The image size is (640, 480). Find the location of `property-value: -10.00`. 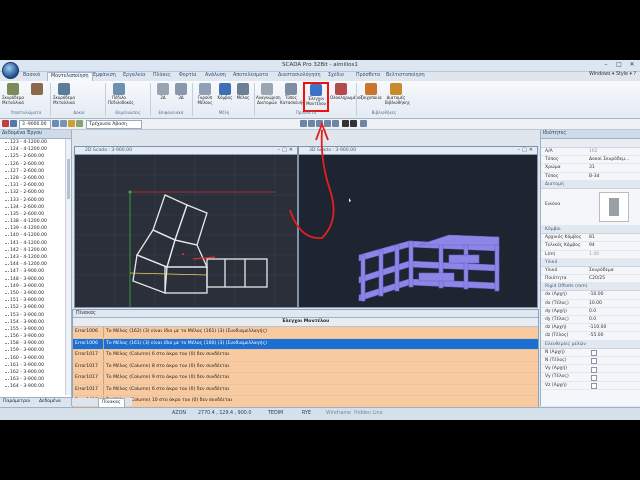

property-value: -10.00 is located at coordinates (596, 294).